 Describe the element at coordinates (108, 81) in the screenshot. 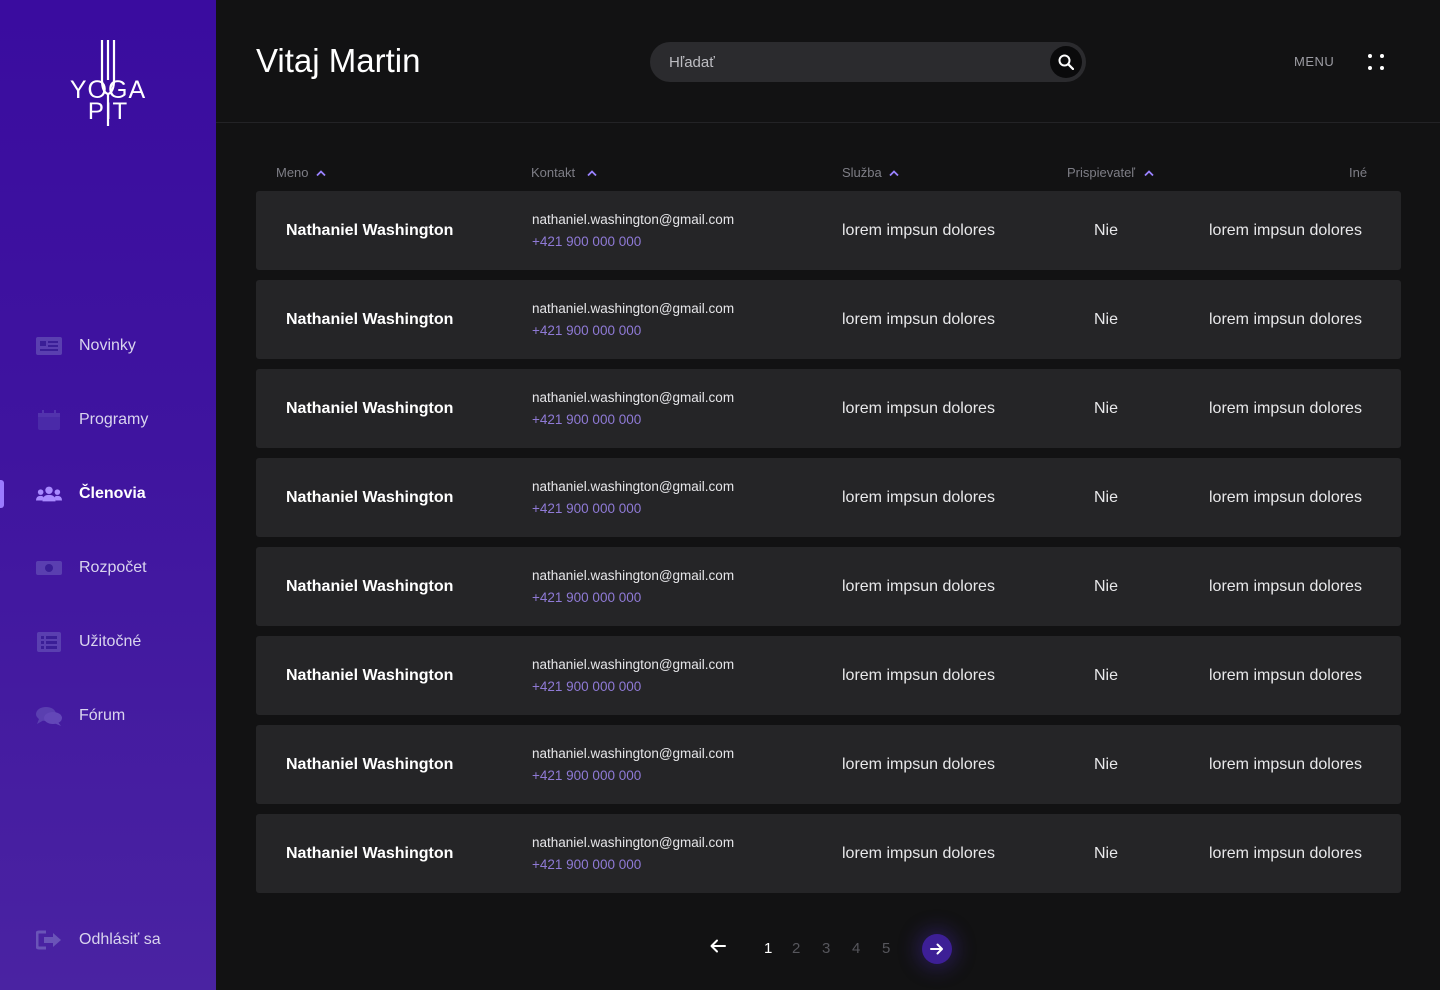

I see `yoga-pit-logo: YOGA PIT` at that location.